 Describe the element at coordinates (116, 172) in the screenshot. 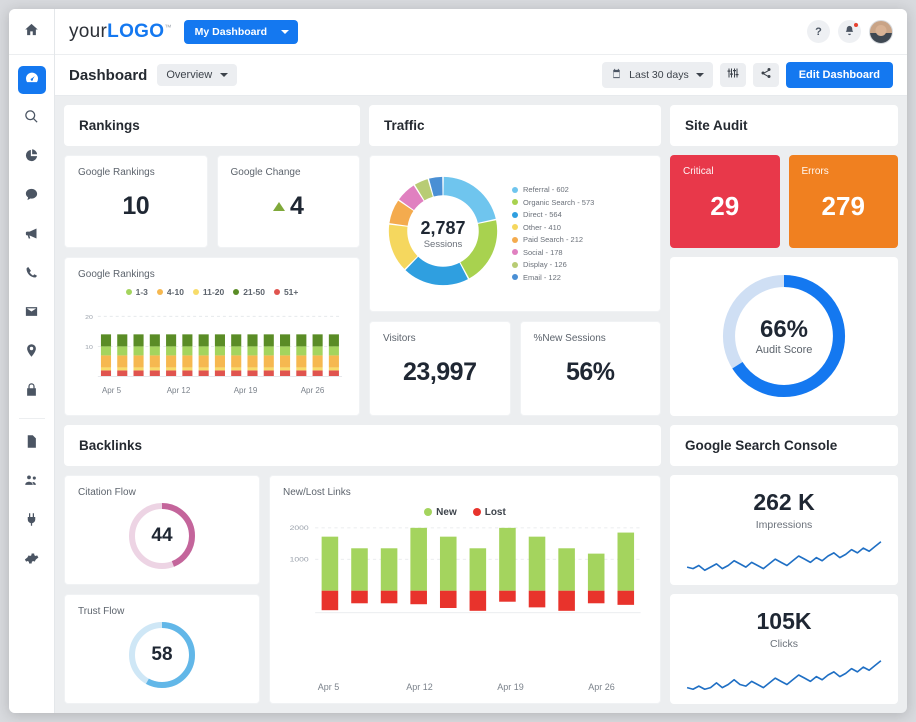

I see `google-rankings-label: Google Rankings` at that location.